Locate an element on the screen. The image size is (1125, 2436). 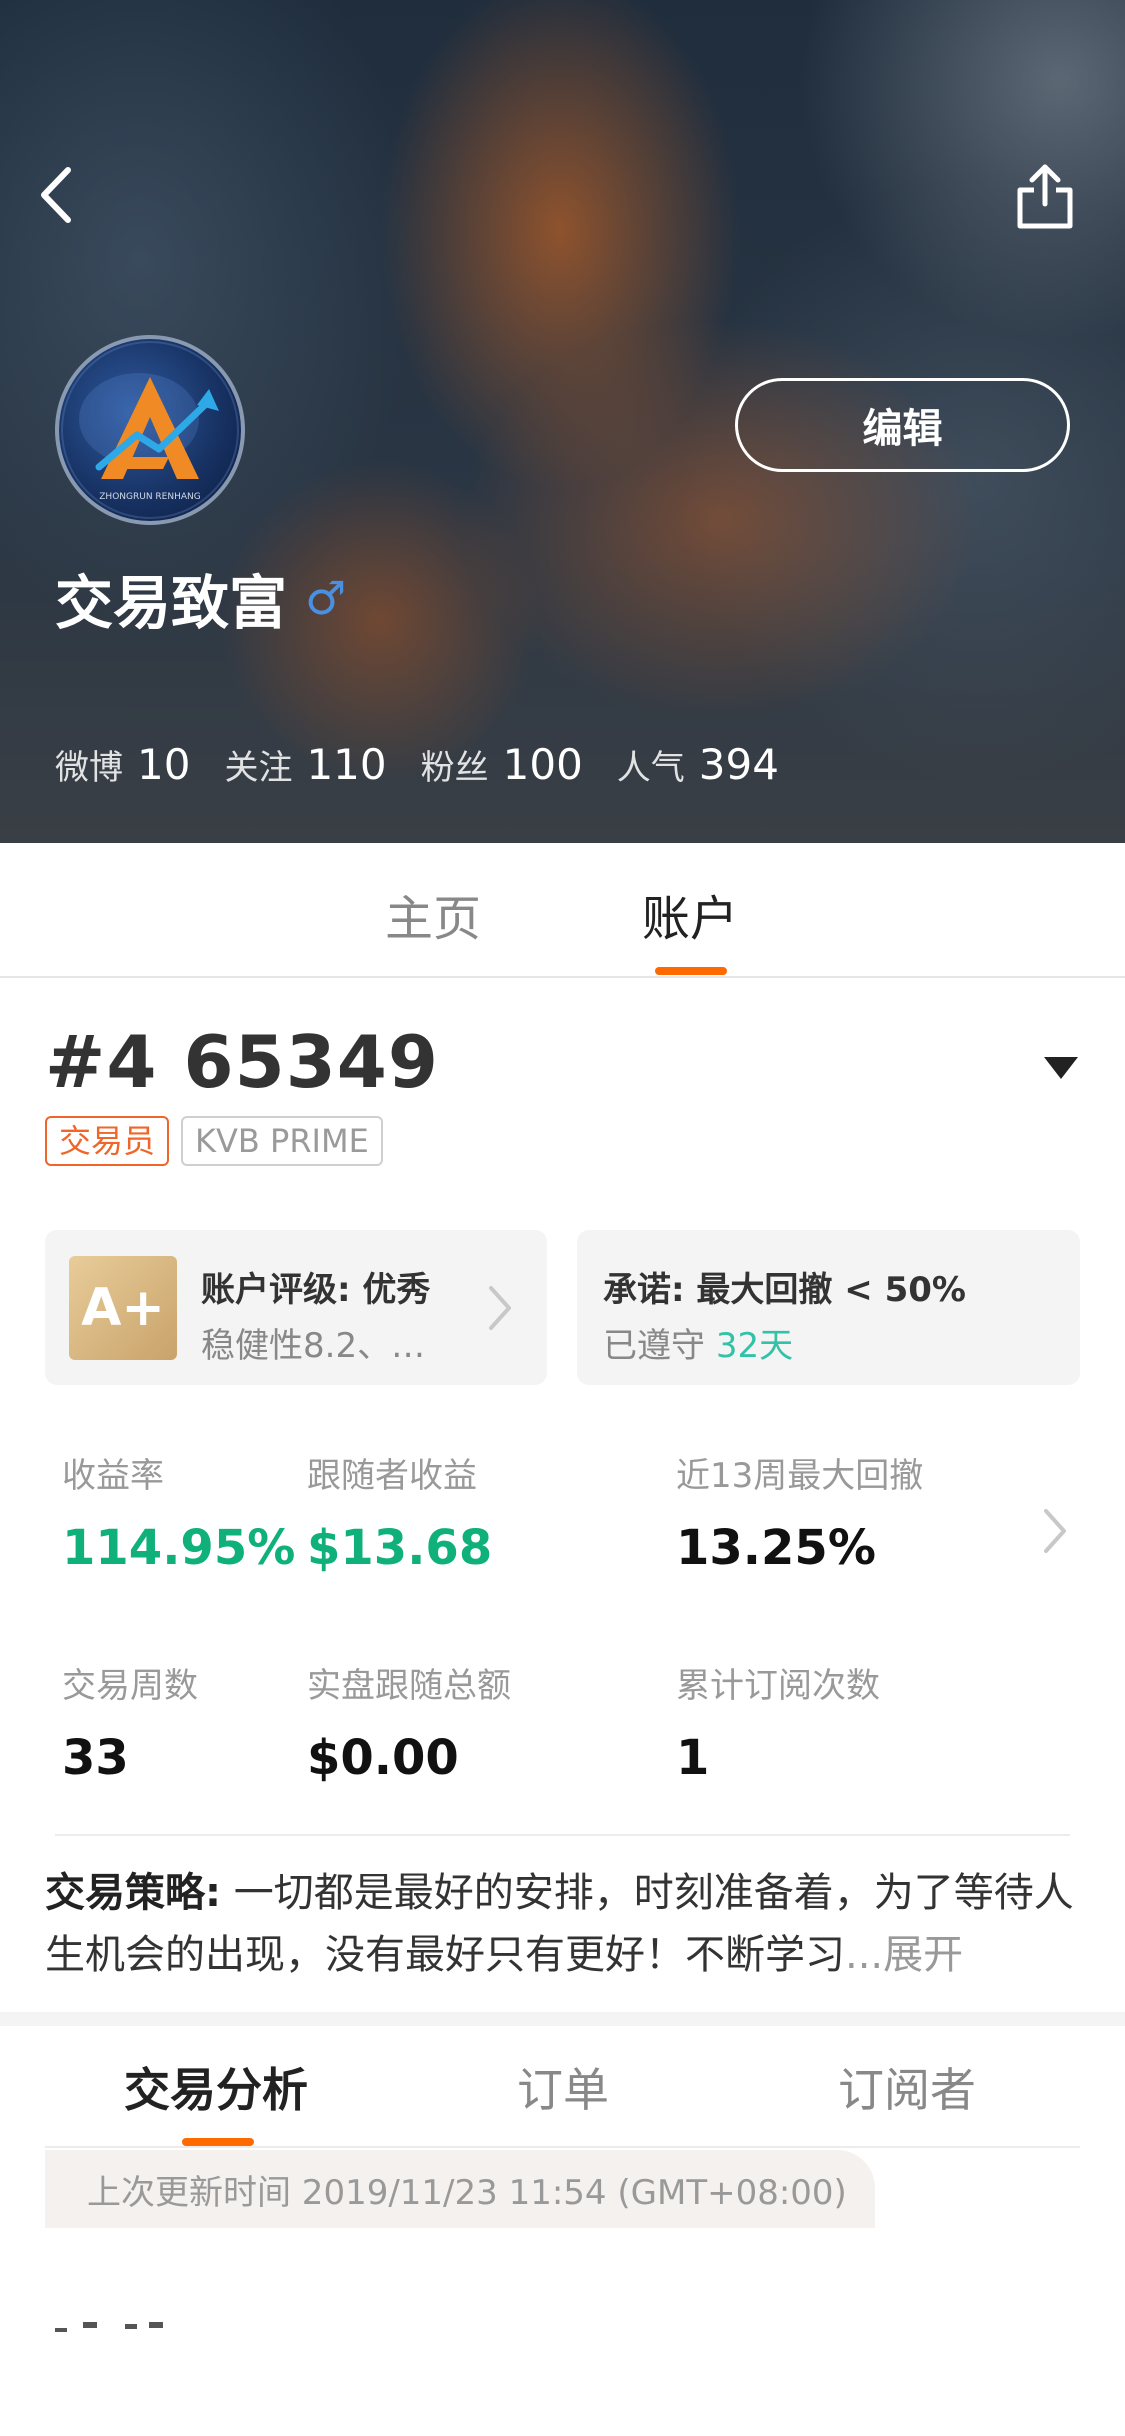
tab-subscribers: 订阅者 is located at coordinates (907, 2087).